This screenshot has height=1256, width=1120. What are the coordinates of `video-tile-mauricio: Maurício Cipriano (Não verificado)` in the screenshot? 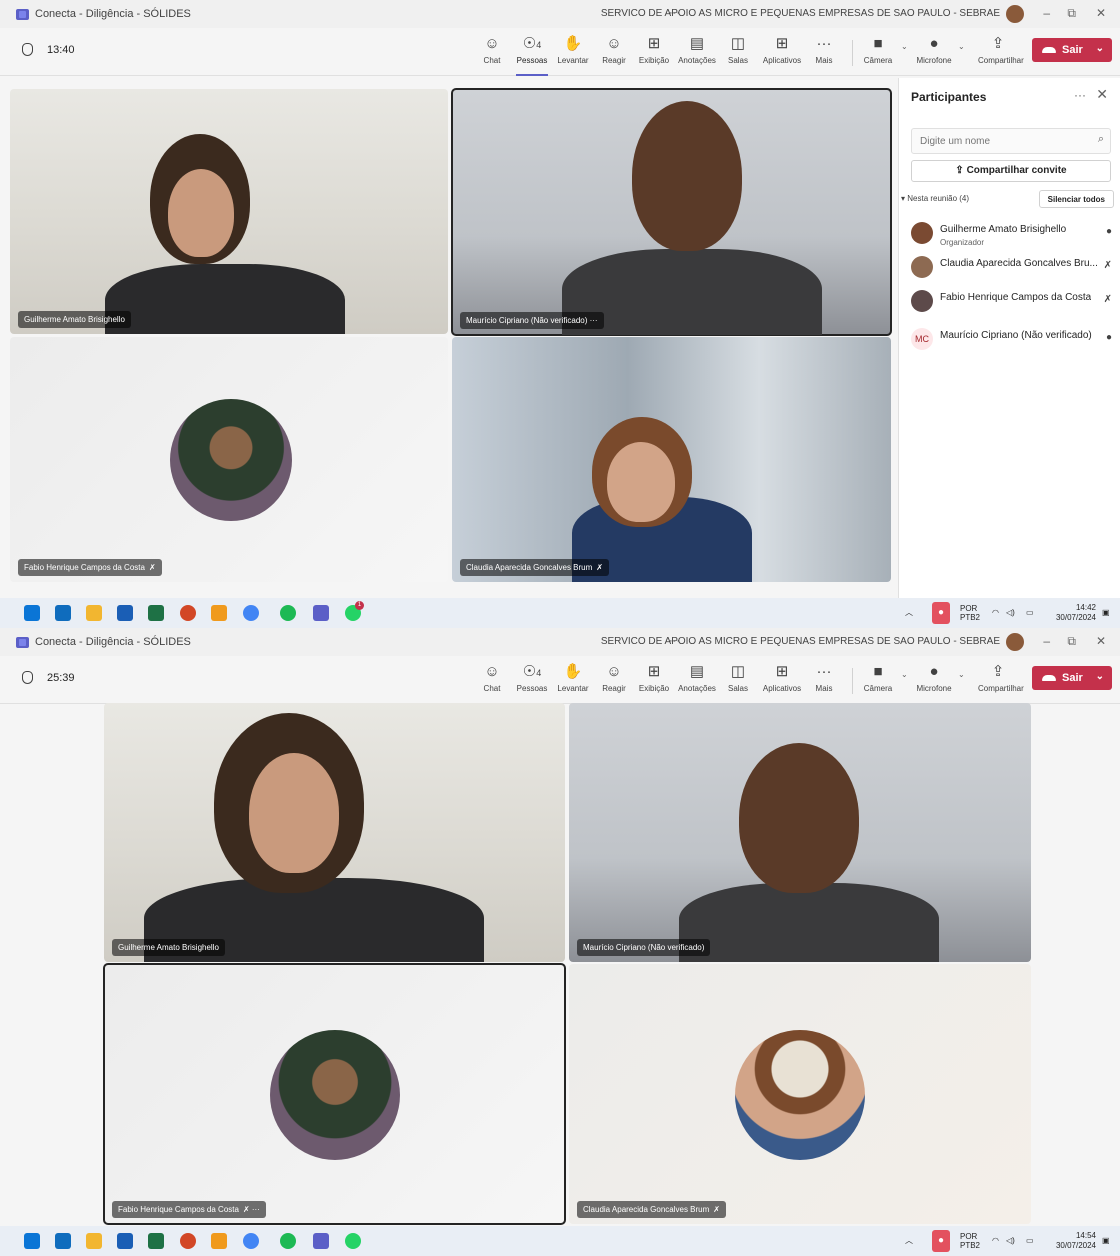 It's located at (800, 832).